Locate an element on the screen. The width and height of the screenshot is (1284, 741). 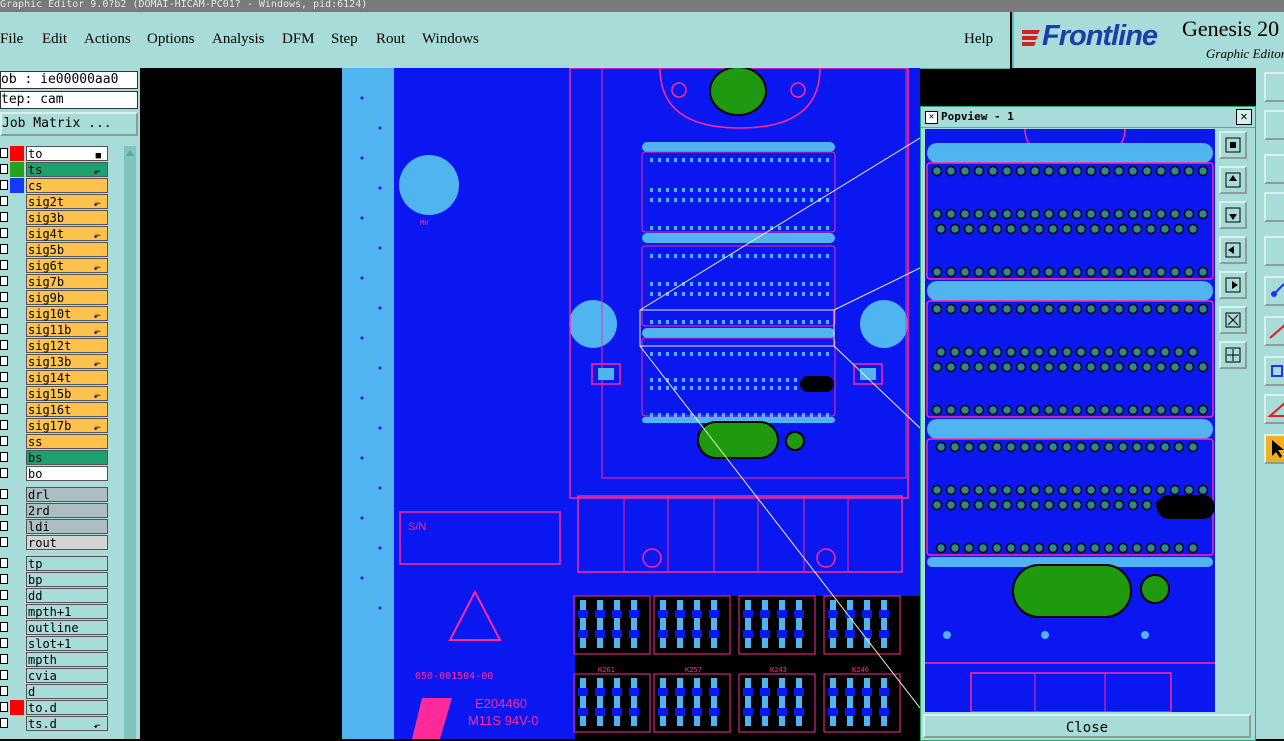
layer-name: rout is located at coordinates (67, 542).